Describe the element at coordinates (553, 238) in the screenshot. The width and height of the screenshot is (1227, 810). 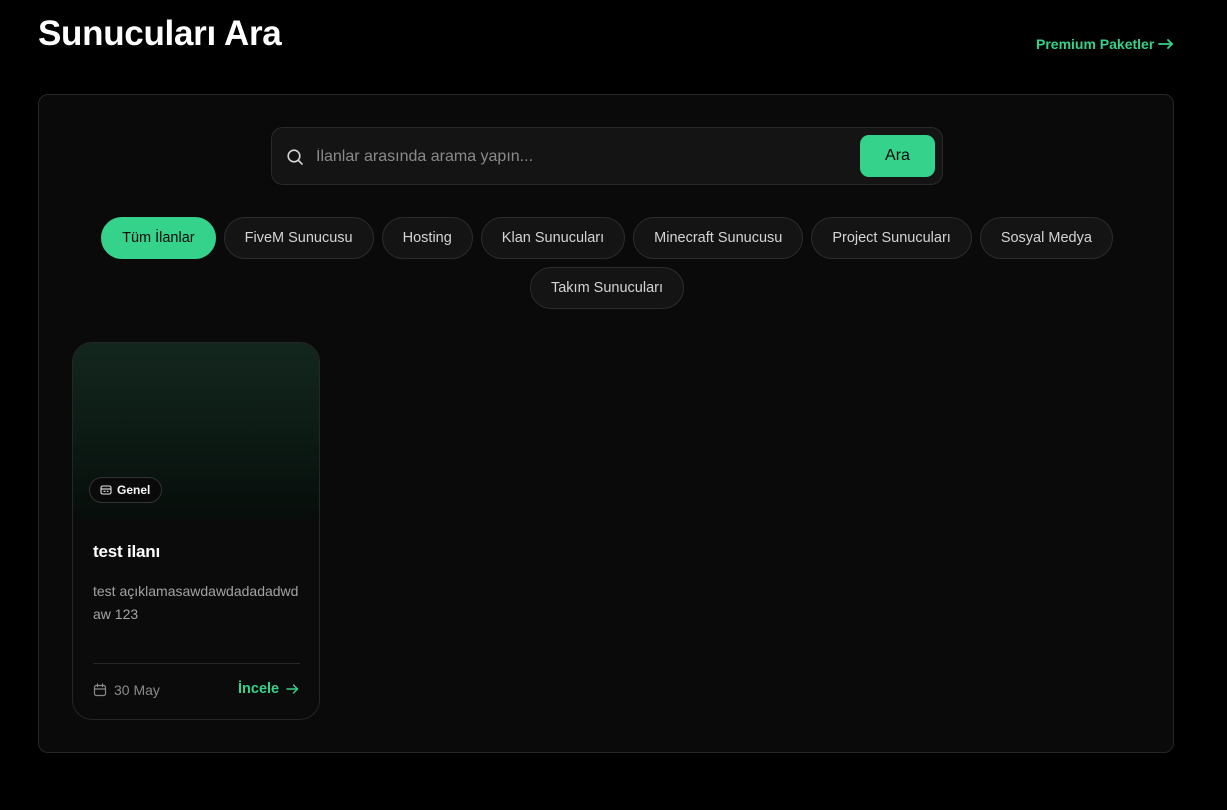
I see `category-chip-klan-sunuculari: Klan Sunucuları` at that location.